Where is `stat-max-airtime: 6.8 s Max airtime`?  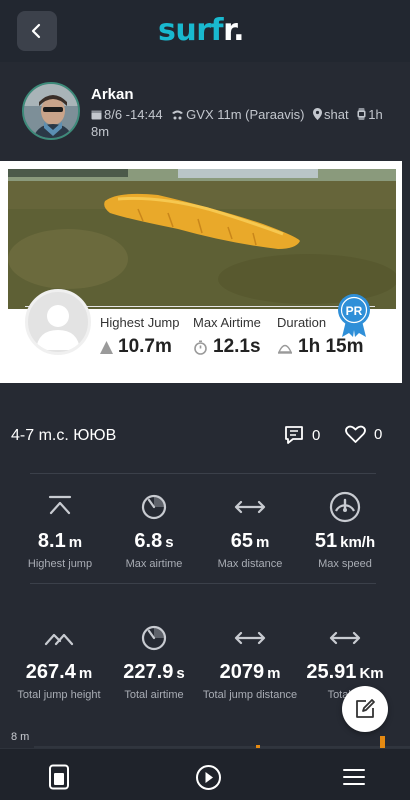
stat-max-airtime: 6.8 s Max airtime is located at coordinates (154, 530).